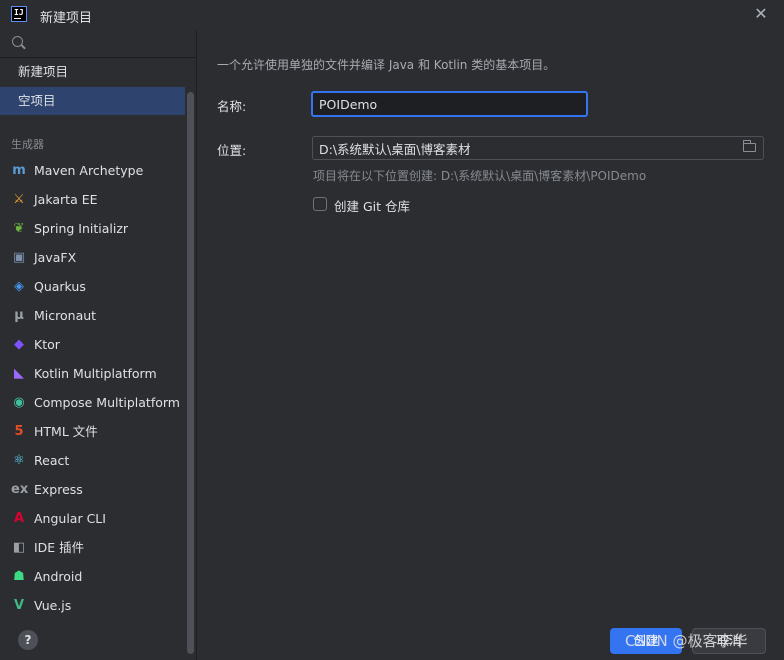  What do you see at coordinates (19, 547) in the screenshot?
I see `plugin-icon: ◧` at bounding box center [19, 547].